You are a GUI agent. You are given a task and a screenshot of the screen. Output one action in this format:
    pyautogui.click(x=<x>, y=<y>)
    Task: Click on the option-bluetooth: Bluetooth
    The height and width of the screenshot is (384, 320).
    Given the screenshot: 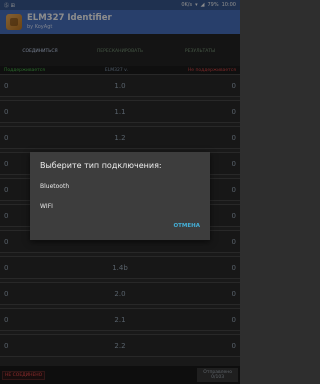 What is the action you would take?
    pyautogui.click(x=54, y=186)
    